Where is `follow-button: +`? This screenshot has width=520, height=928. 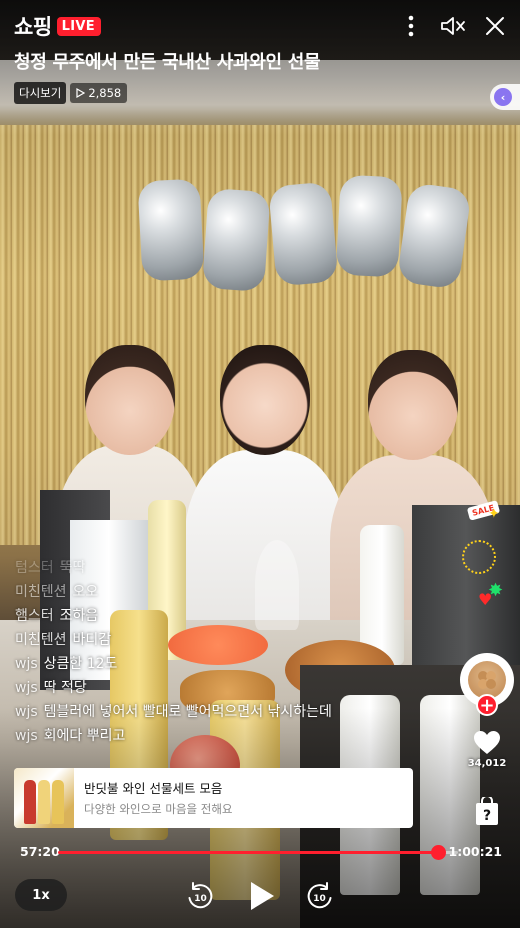
follow-button: + is located at coordinates (487, 705).